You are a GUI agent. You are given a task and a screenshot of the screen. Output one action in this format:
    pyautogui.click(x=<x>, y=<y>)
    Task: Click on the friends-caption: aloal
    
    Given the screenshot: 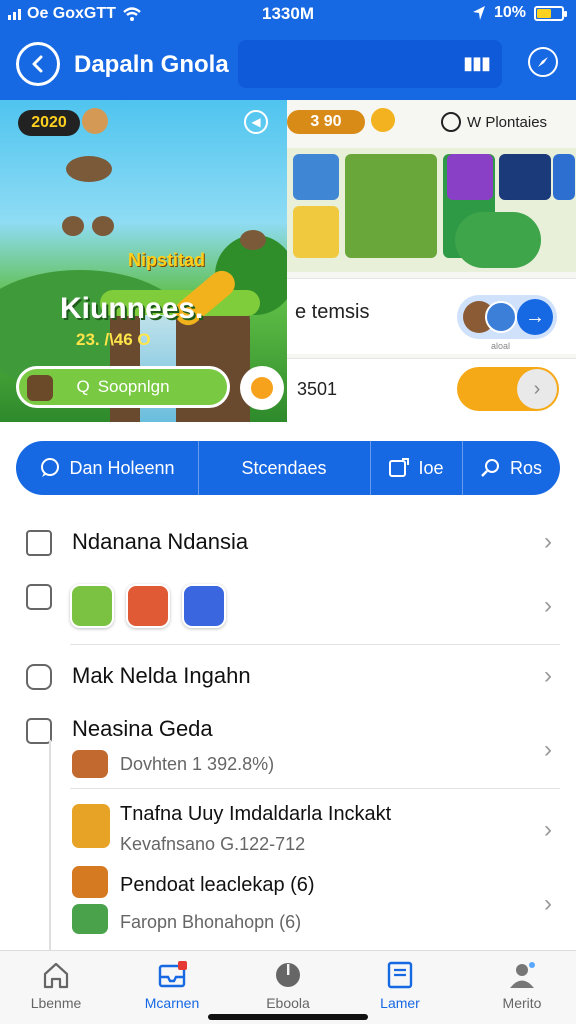 What is the action you would take?
    pyautogui.click(x=501, y=346)
    